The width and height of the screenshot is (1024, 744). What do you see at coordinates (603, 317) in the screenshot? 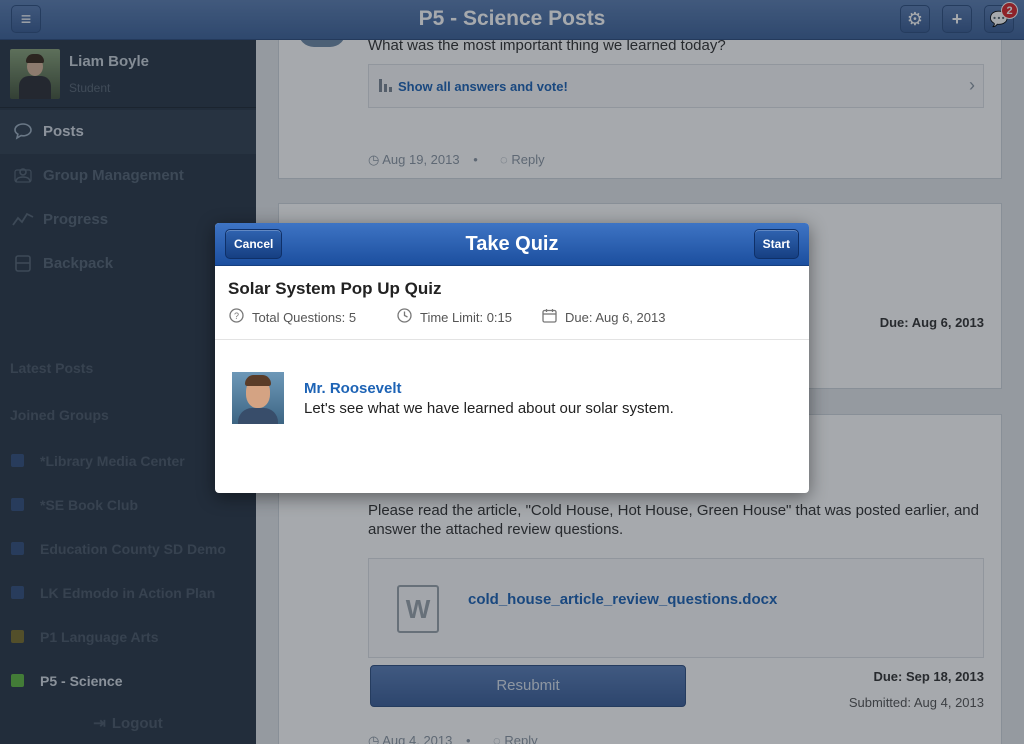
I see `quiz-due-date: Due: Aug 6, 2013` at bounding box center [603, 317].